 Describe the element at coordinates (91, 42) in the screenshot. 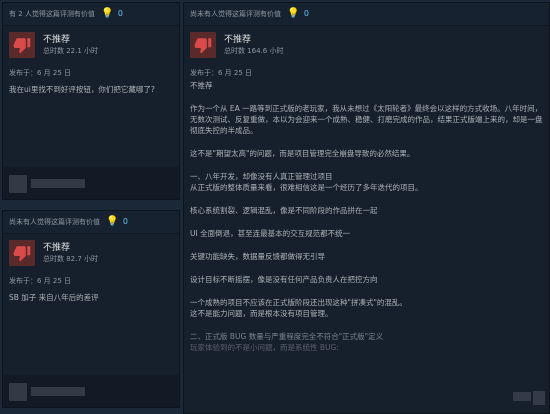

I see `recommendation-row: 不推荐 总时数 22.1 小时` at that location.